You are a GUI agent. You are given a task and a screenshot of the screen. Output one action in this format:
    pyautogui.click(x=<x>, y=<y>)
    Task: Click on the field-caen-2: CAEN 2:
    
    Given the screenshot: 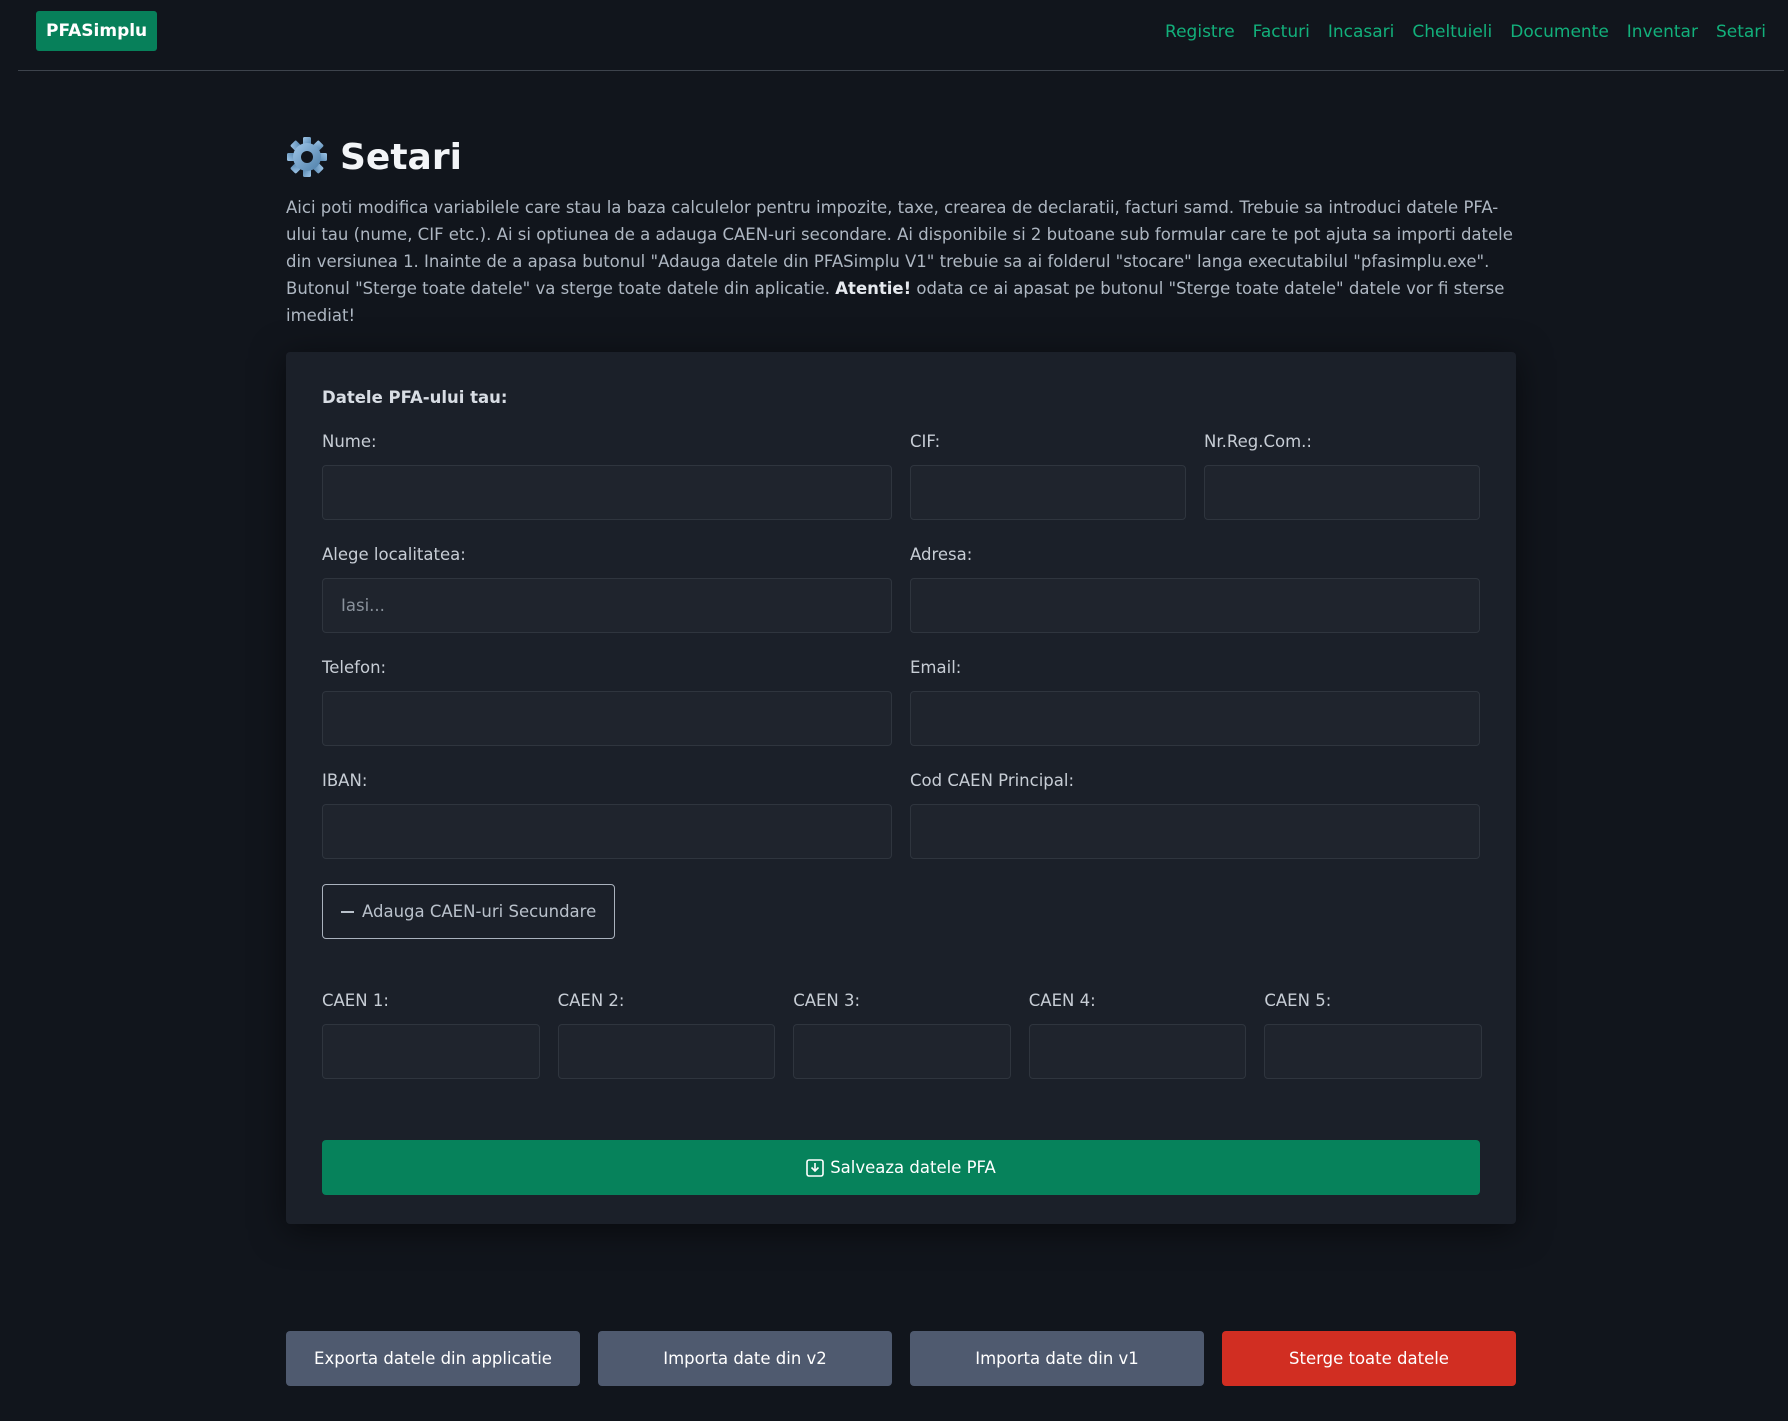 What is the action you would take?
    pyautogui.click(x=666, y=1035)
    